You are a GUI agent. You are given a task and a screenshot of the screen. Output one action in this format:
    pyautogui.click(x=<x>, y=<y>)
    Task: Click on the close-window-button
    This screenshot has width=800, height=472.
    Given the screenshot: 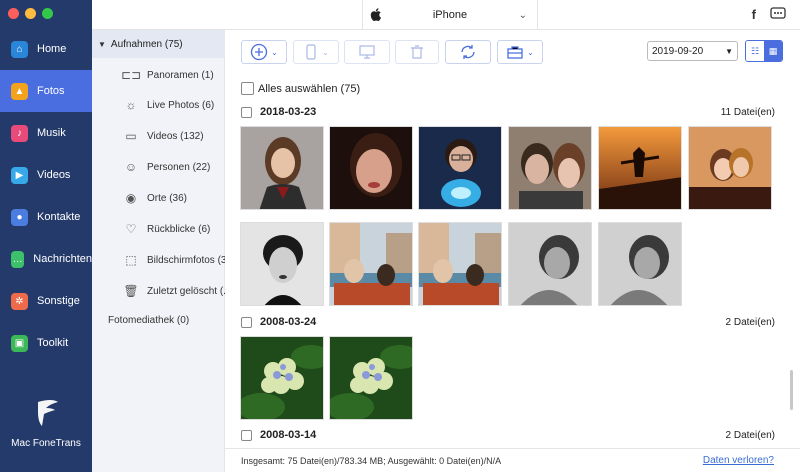 What is the action you would take?
    pyautogui.click(x=13, y=13)
    